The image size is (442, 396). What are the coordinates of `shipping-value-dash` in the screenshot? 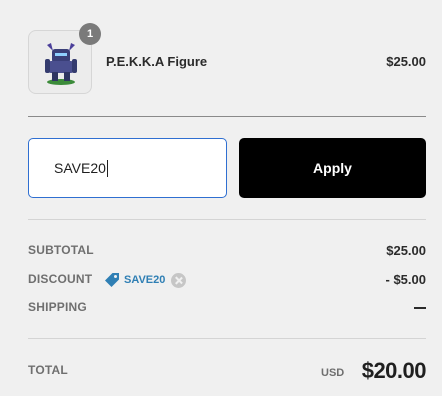 It's located at (420, 308).